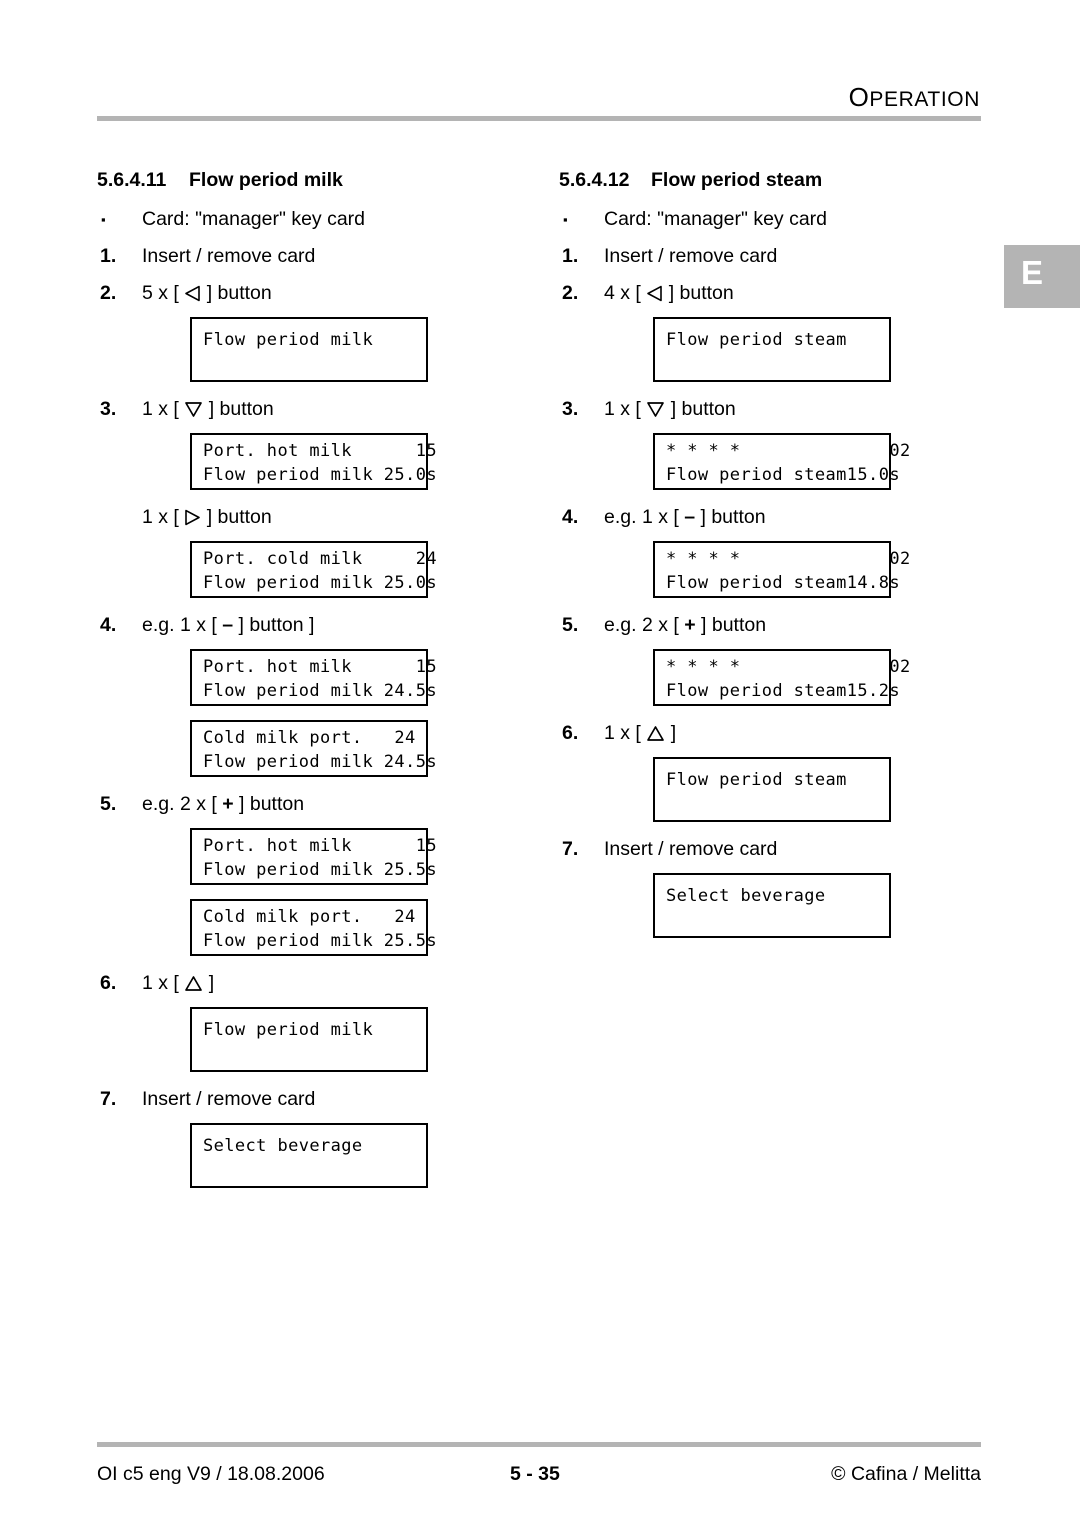 This screenshot has width=1080, height=1528. I want to click on page-header-title: OPERATION, so click(914, 97).